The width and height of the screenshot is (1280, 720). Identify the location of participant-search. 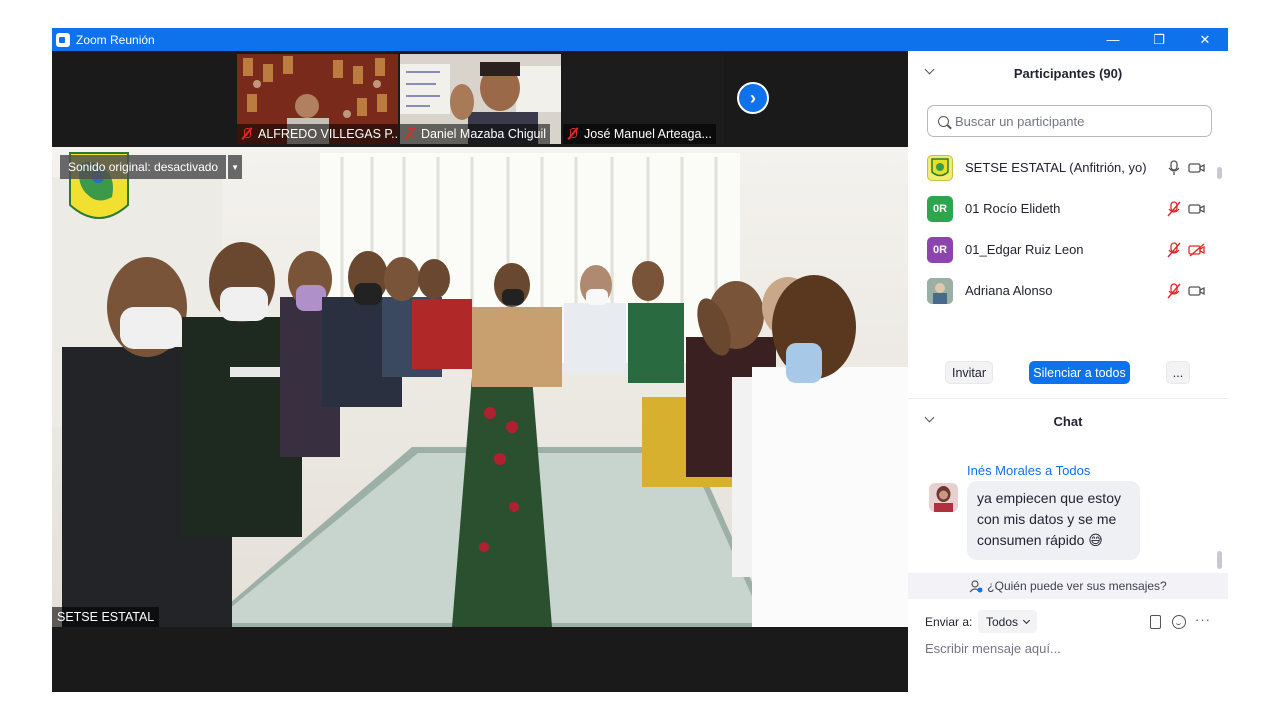
(1069, 121).